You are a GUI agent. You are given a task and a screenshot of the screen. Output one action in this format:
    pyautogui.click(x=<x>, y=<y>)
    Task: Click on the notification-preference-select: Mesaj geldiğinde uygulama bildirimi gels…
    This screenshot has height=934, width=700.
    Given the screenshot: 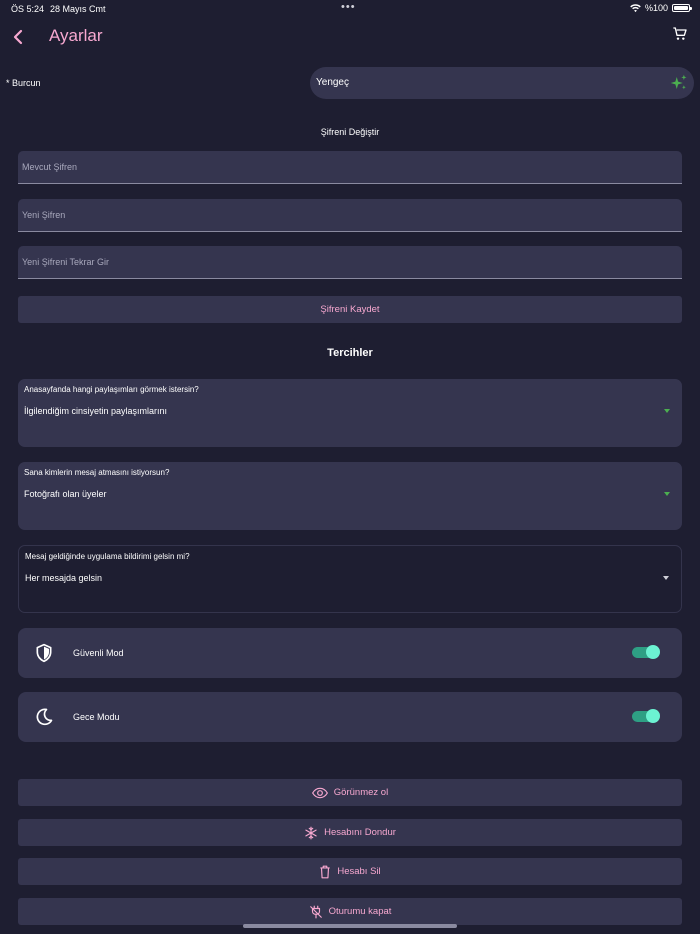 What is the action you would take?
    pyautogui.click(x=350, y=579)
    